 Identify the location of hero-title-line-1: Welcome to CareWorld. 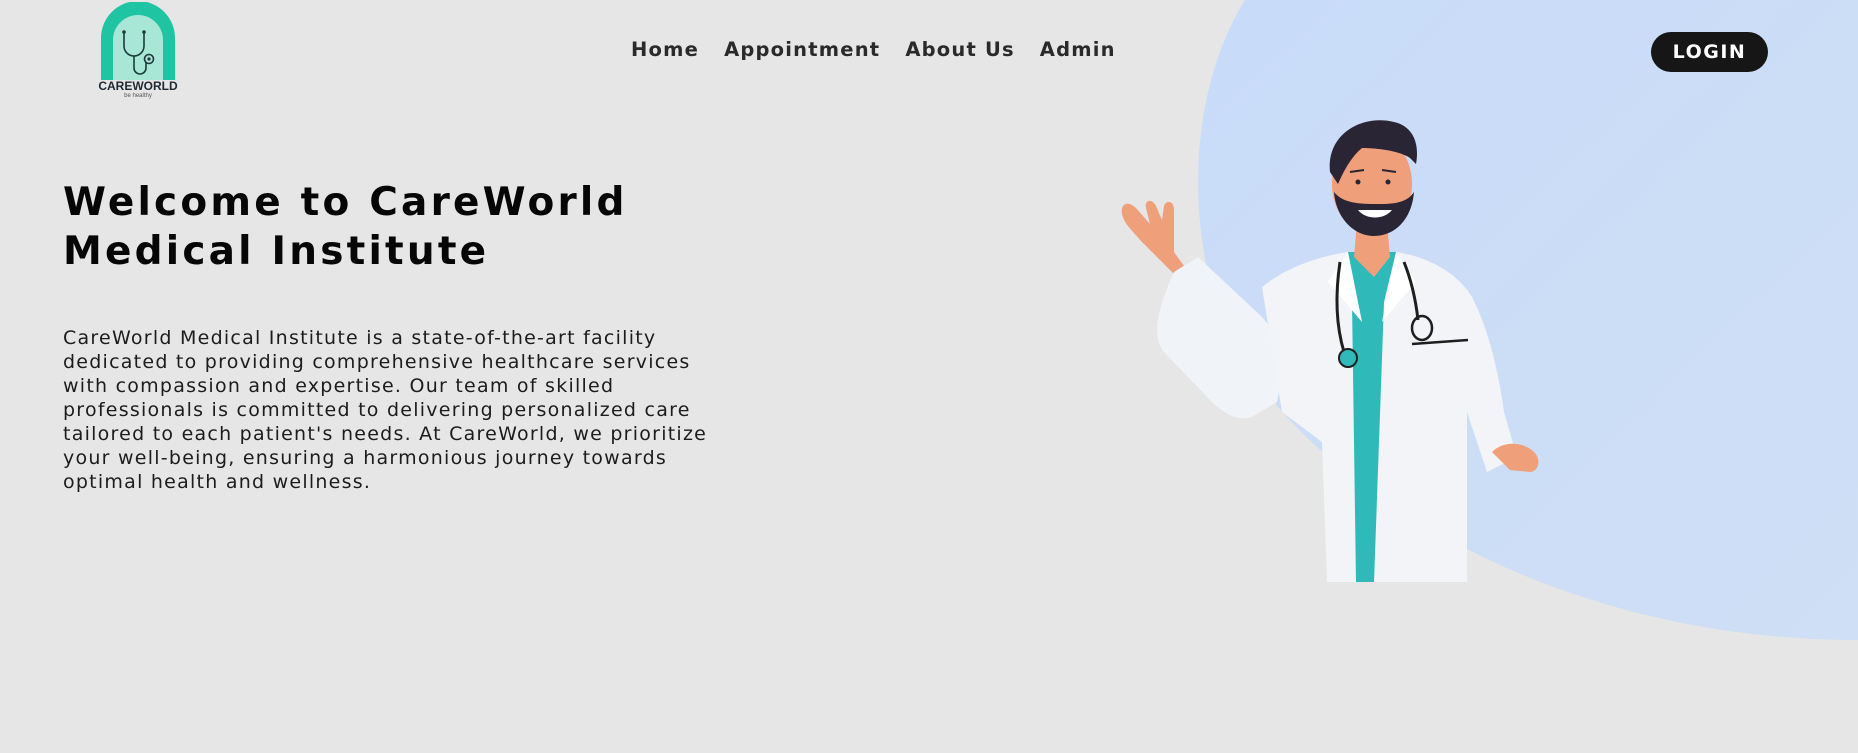
(345, 202).